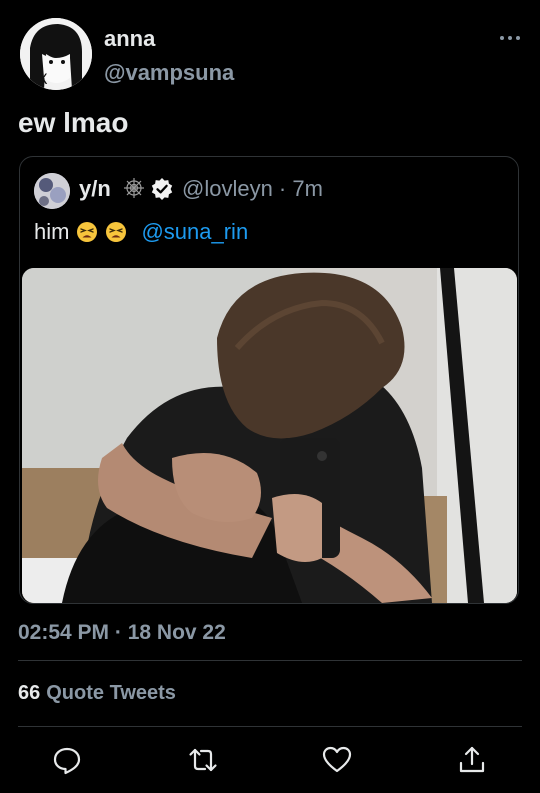  What do you see at coordinates (472, 760) in the screenshot?
I see `share-icon` at bounding box center [472, 760].